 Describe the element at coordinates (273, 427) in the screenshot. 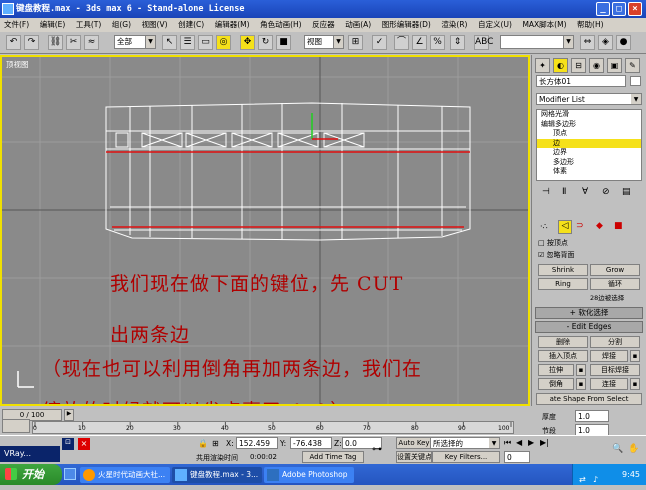

I see `track-bar: 0 10 20 30 40 50 60 70 80 90 100` at that location.